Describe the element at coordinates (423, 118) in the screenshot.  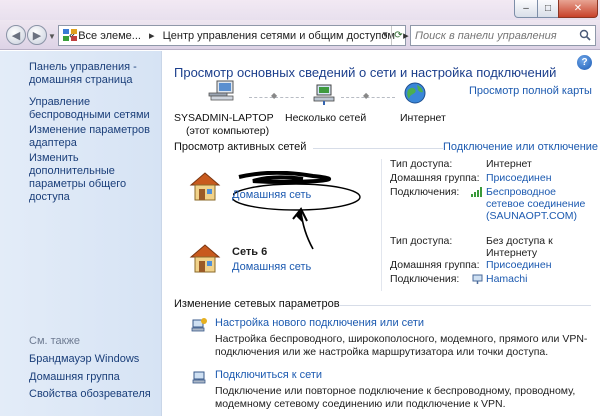
I see `internet-label: Интернет` at that location.